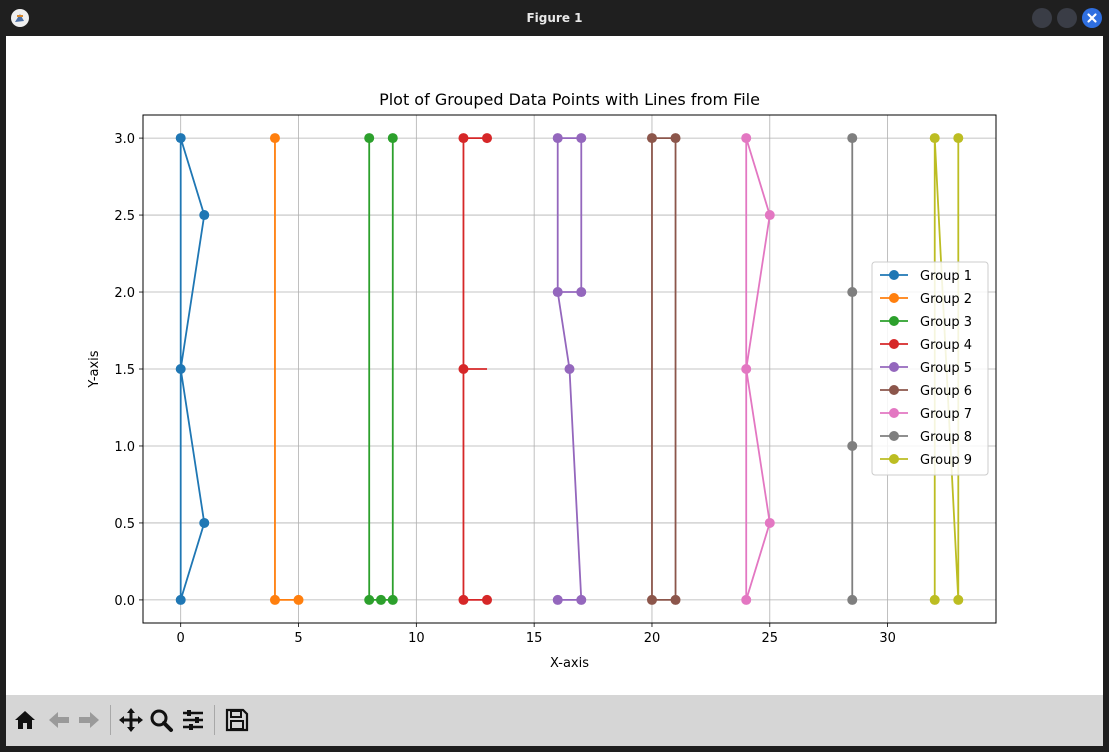 The height and width of the screenshot is (752, 1109). Describe the element at coordinates (124, 293) in the screenshot. I see `y-tick-label: 2.0` at that location.